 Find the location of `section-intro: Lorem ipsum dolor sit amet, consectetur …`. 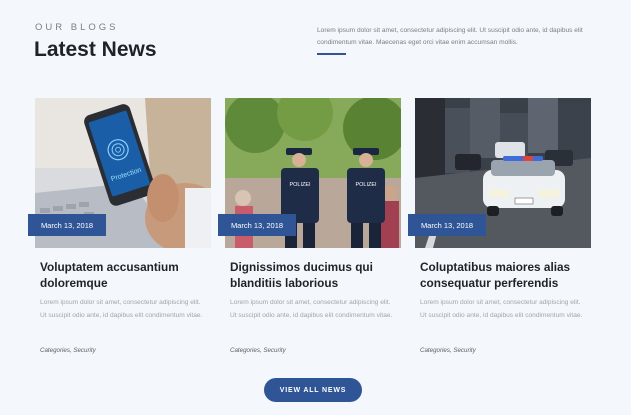

section-intro: Lorem ipsum dolor sit amet, consectetur … is located at coordinates (450, 36).